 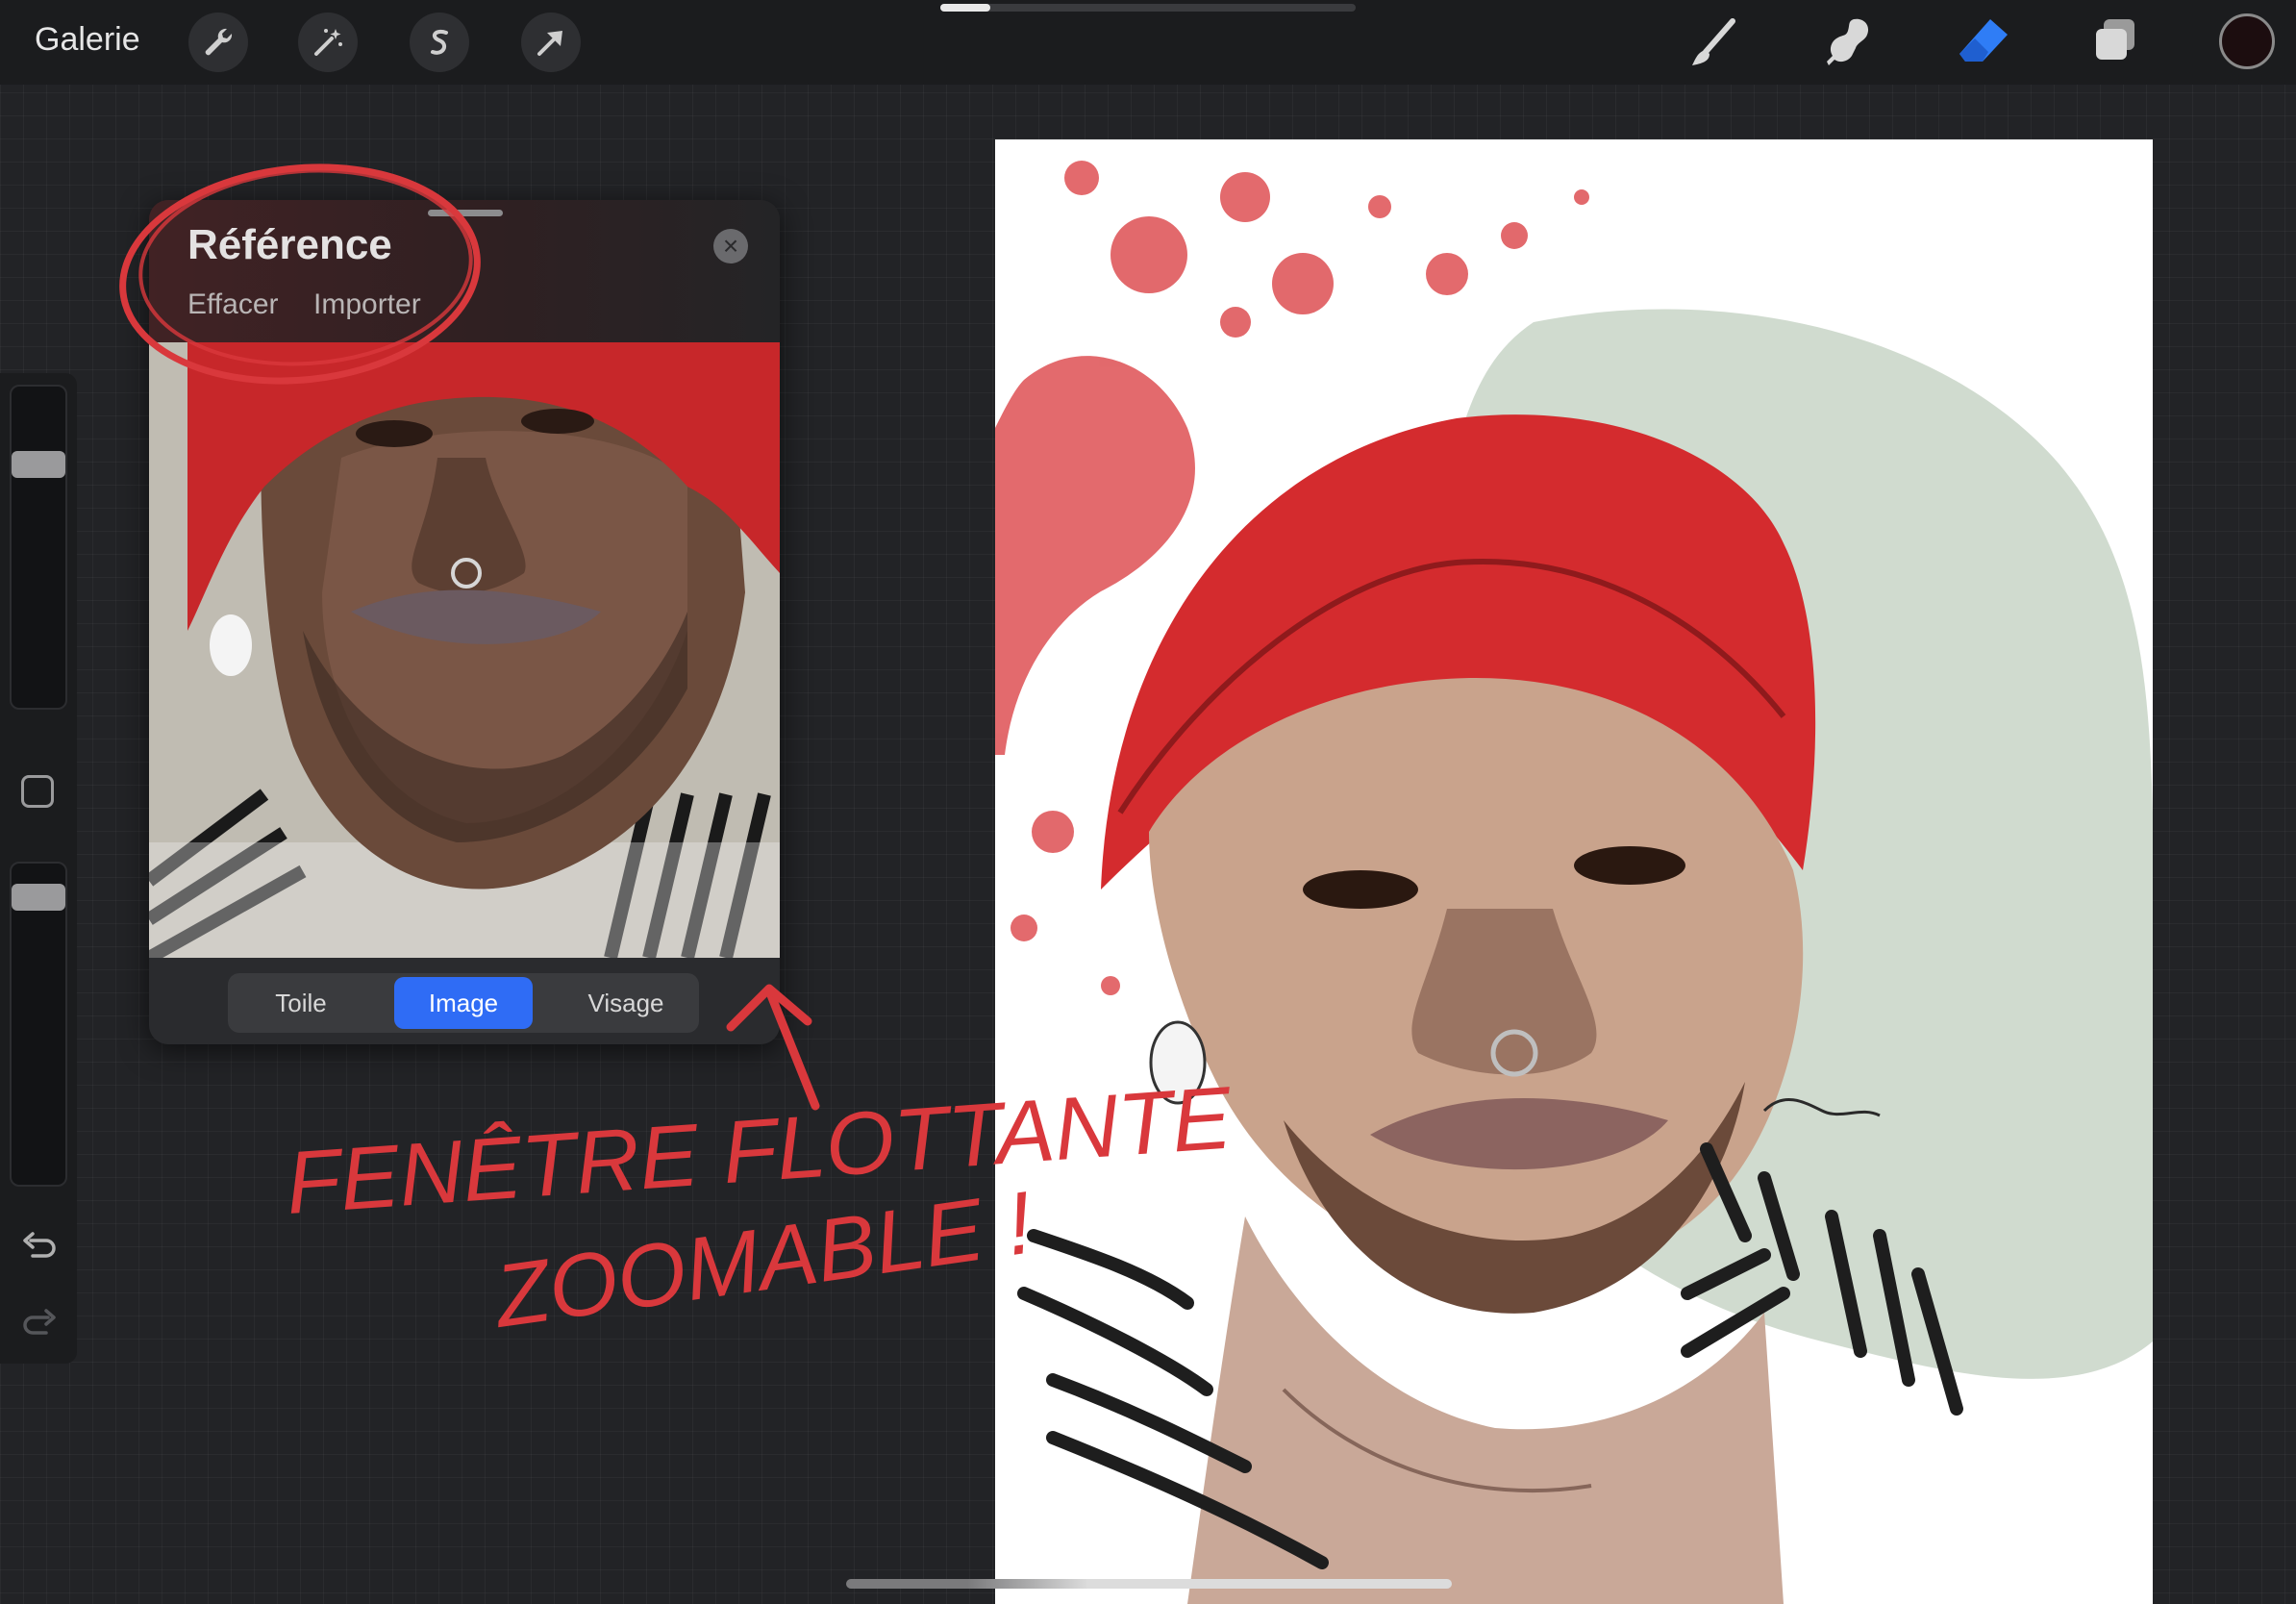 I want to click on tab-visage: Visage, so click(x=626, y=1003).